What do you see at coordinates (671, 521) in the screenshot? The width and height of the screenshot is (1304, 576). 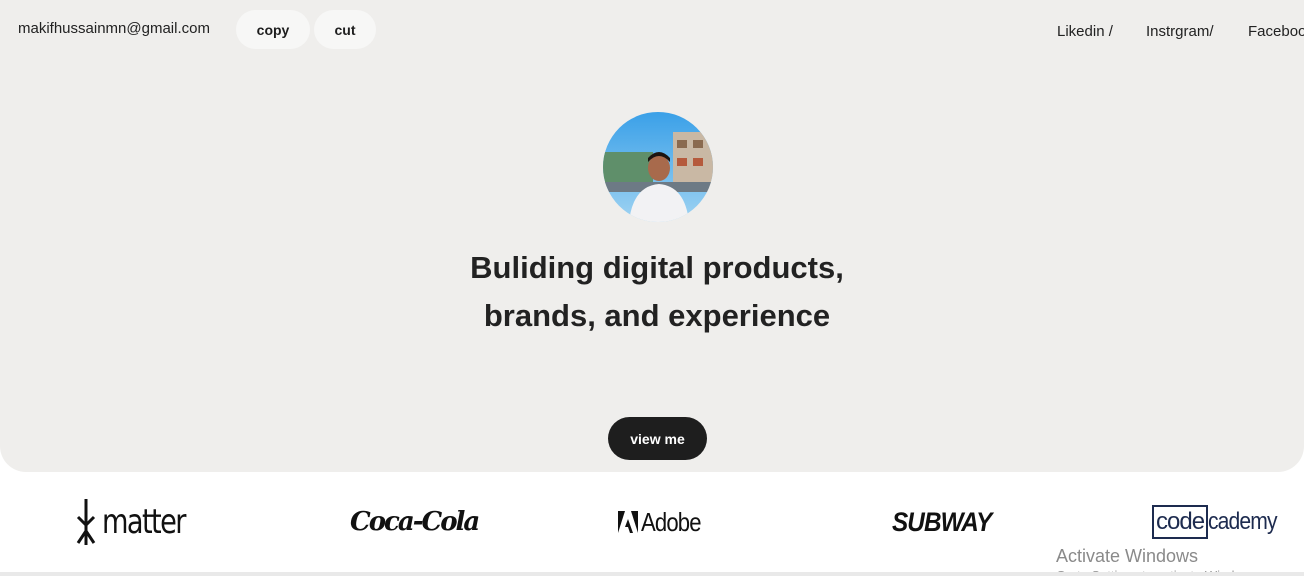 I see `logo-adobe-text: Adobe` at bounding box center [671, 521].